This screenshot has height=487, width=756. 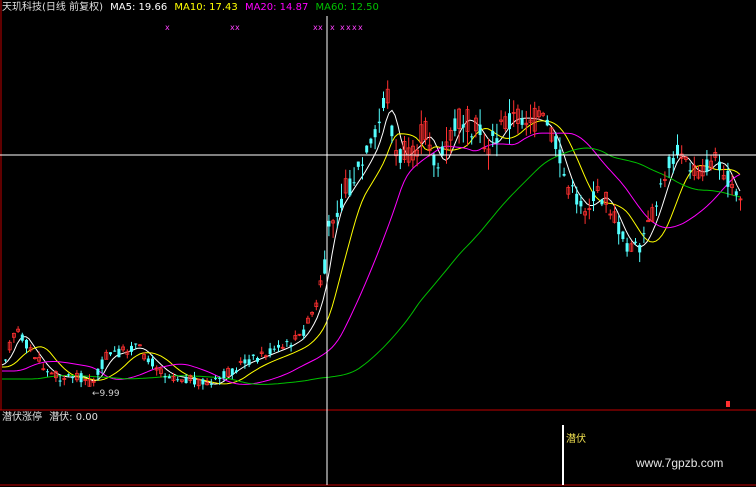 What do you see at coordinates (206, 7) in the screenshot?
I see `ma10-value: MA10: 17.43` at bounding box center [206, 7].